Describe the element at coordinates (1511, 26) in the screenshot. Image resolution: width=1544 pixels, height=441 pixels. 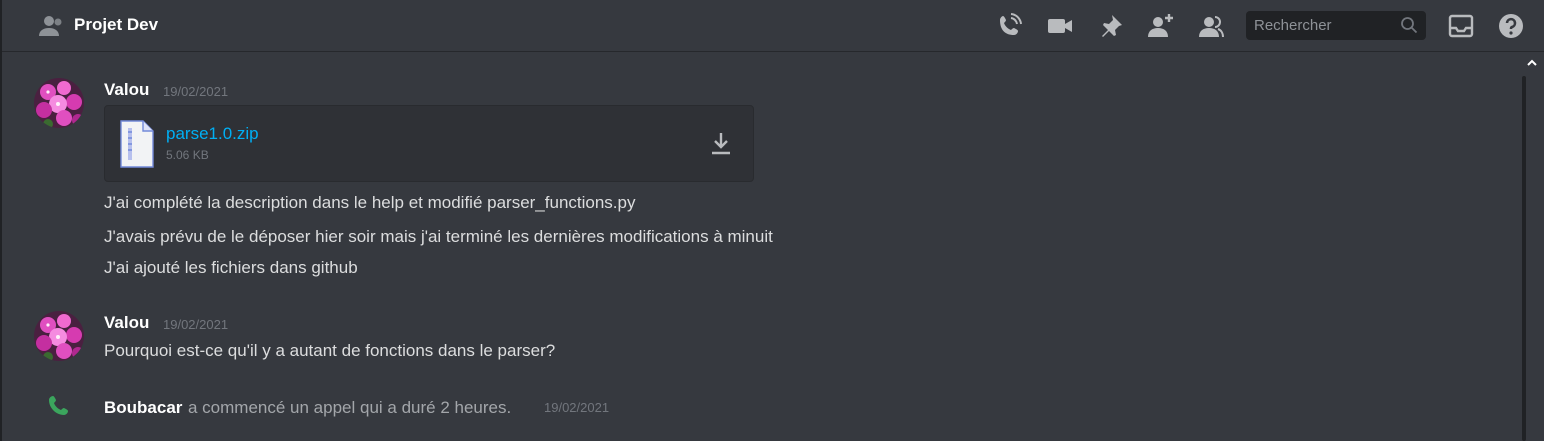
I see `help-icon` at that location.